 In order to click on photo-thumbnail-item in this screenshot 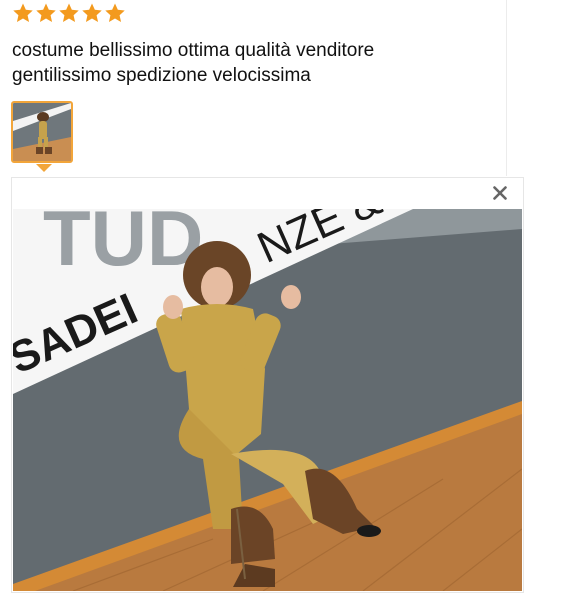, I will do `click(42, 136)`.